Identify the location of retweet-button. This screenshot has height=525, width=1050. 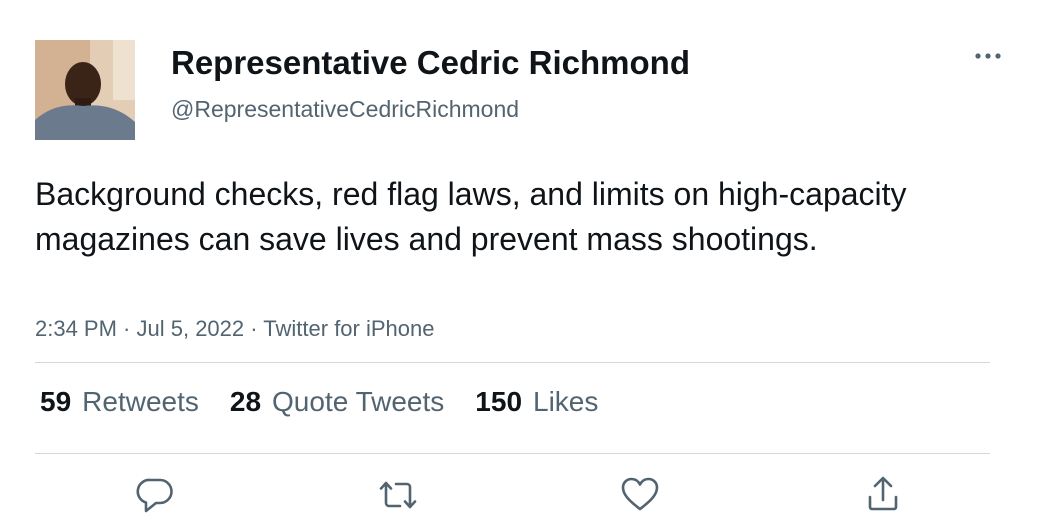
(398, 495).